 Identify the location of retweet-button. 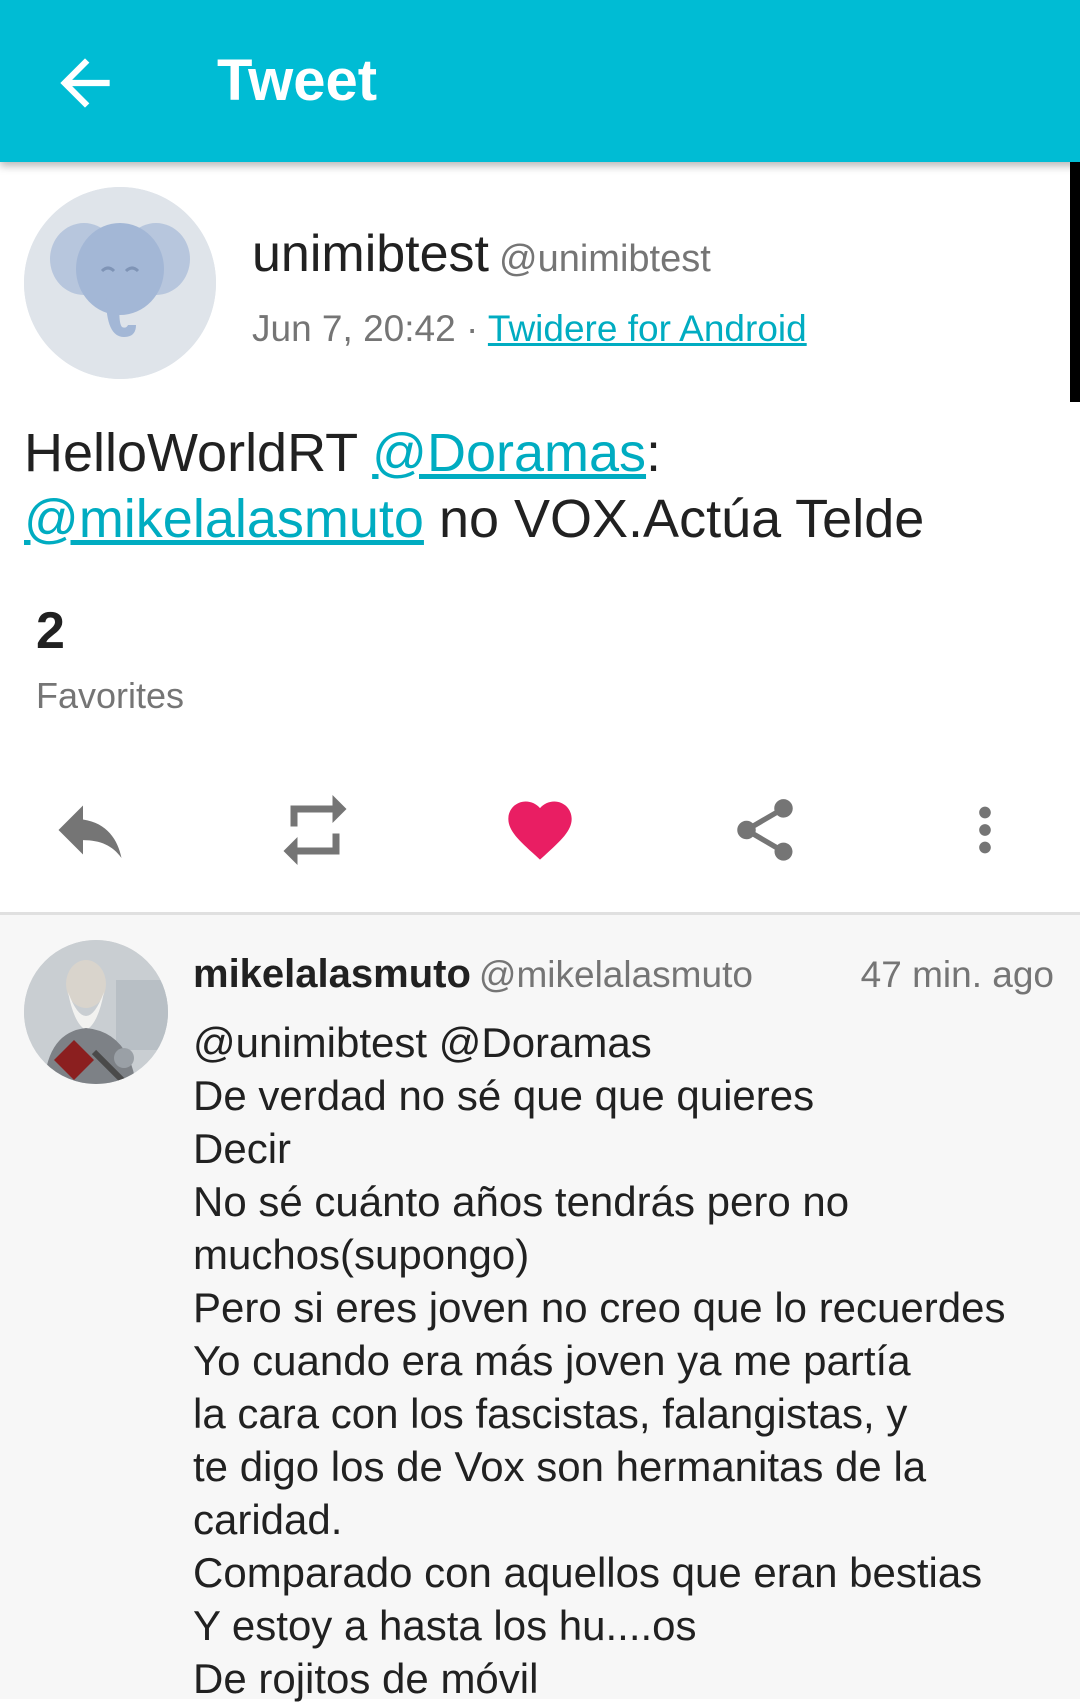
(315, 830).